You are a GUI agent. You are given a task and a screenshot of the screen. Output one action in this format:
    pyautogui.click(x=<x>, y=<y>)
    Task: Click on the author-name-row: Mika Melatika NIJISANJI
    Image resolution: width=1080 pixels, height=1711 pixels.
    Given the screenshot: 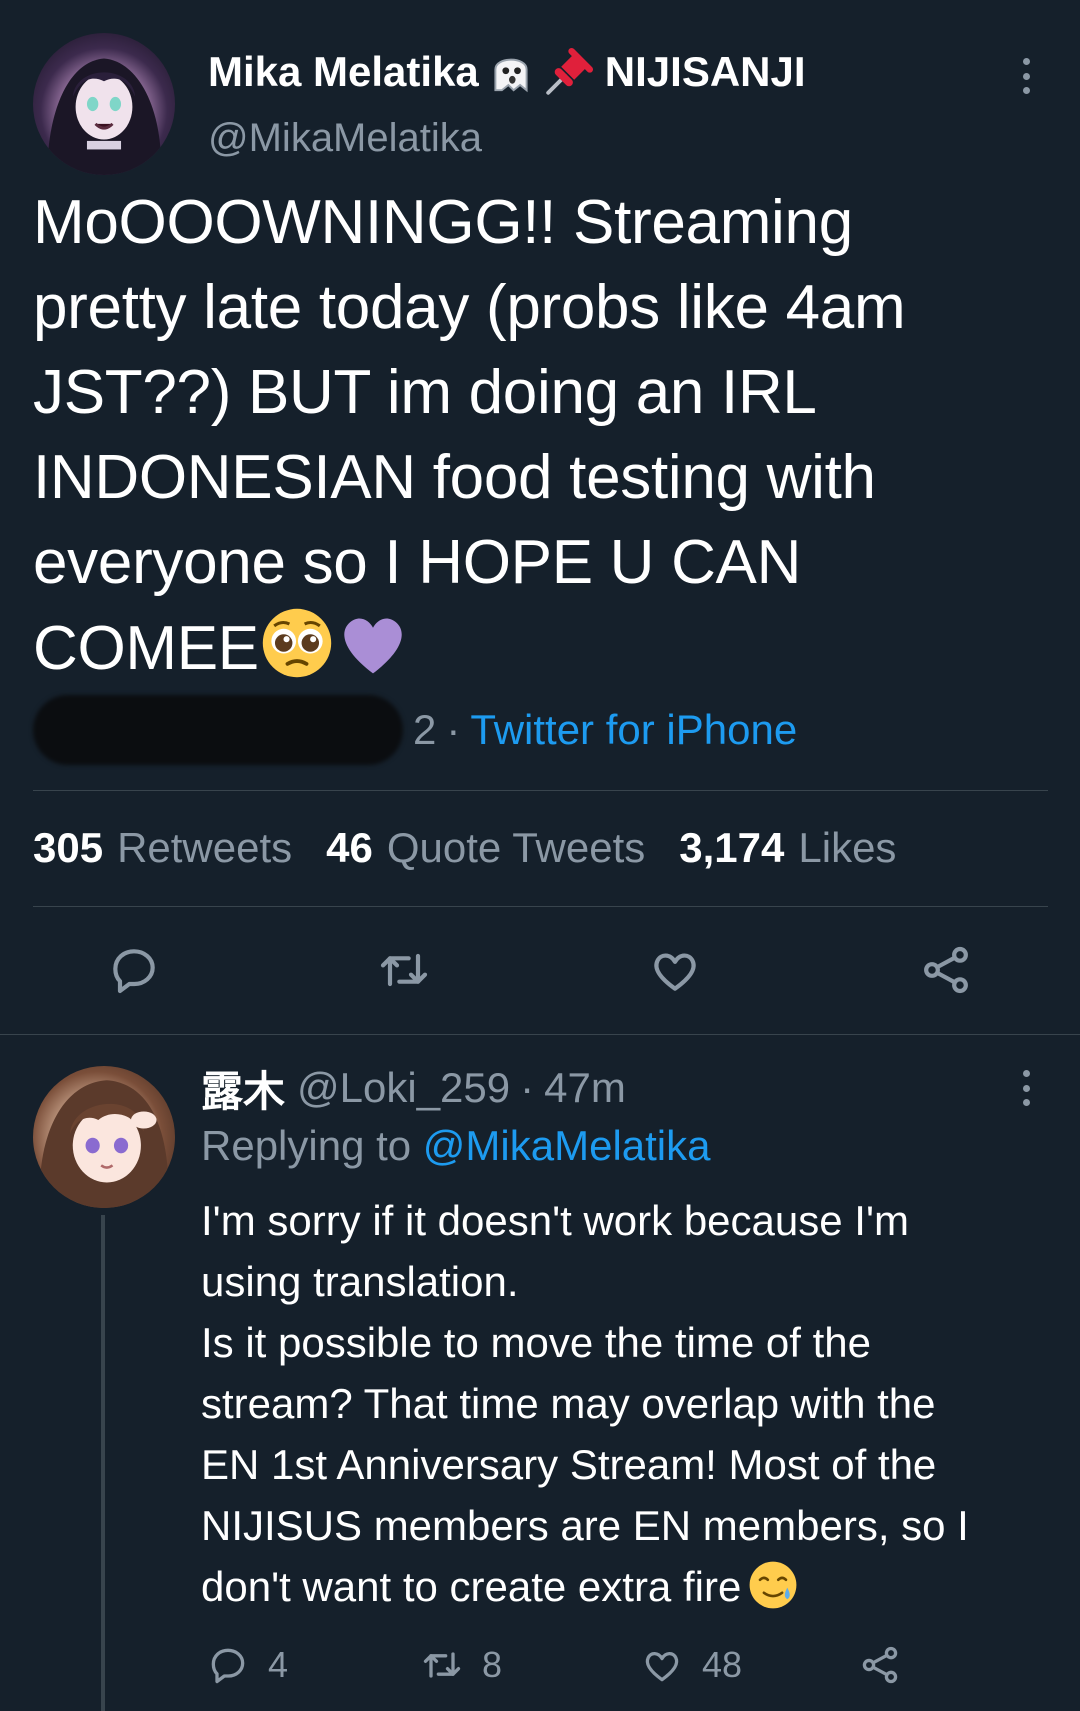 What is the action you would take?
    pyautogui.click(x=507, y=72)
    